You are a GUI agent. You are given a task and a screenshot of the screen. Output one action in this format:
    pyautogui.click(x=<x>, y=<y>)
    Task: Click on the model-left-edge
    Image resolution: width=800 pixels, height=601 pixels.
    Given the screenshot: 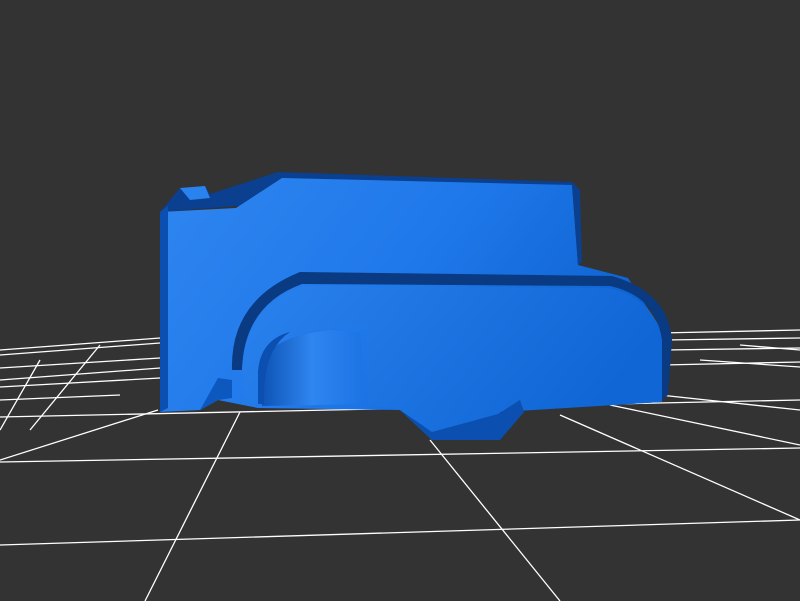 What is the action you would take?
    pyautogui.click(x=164, y=309)
    